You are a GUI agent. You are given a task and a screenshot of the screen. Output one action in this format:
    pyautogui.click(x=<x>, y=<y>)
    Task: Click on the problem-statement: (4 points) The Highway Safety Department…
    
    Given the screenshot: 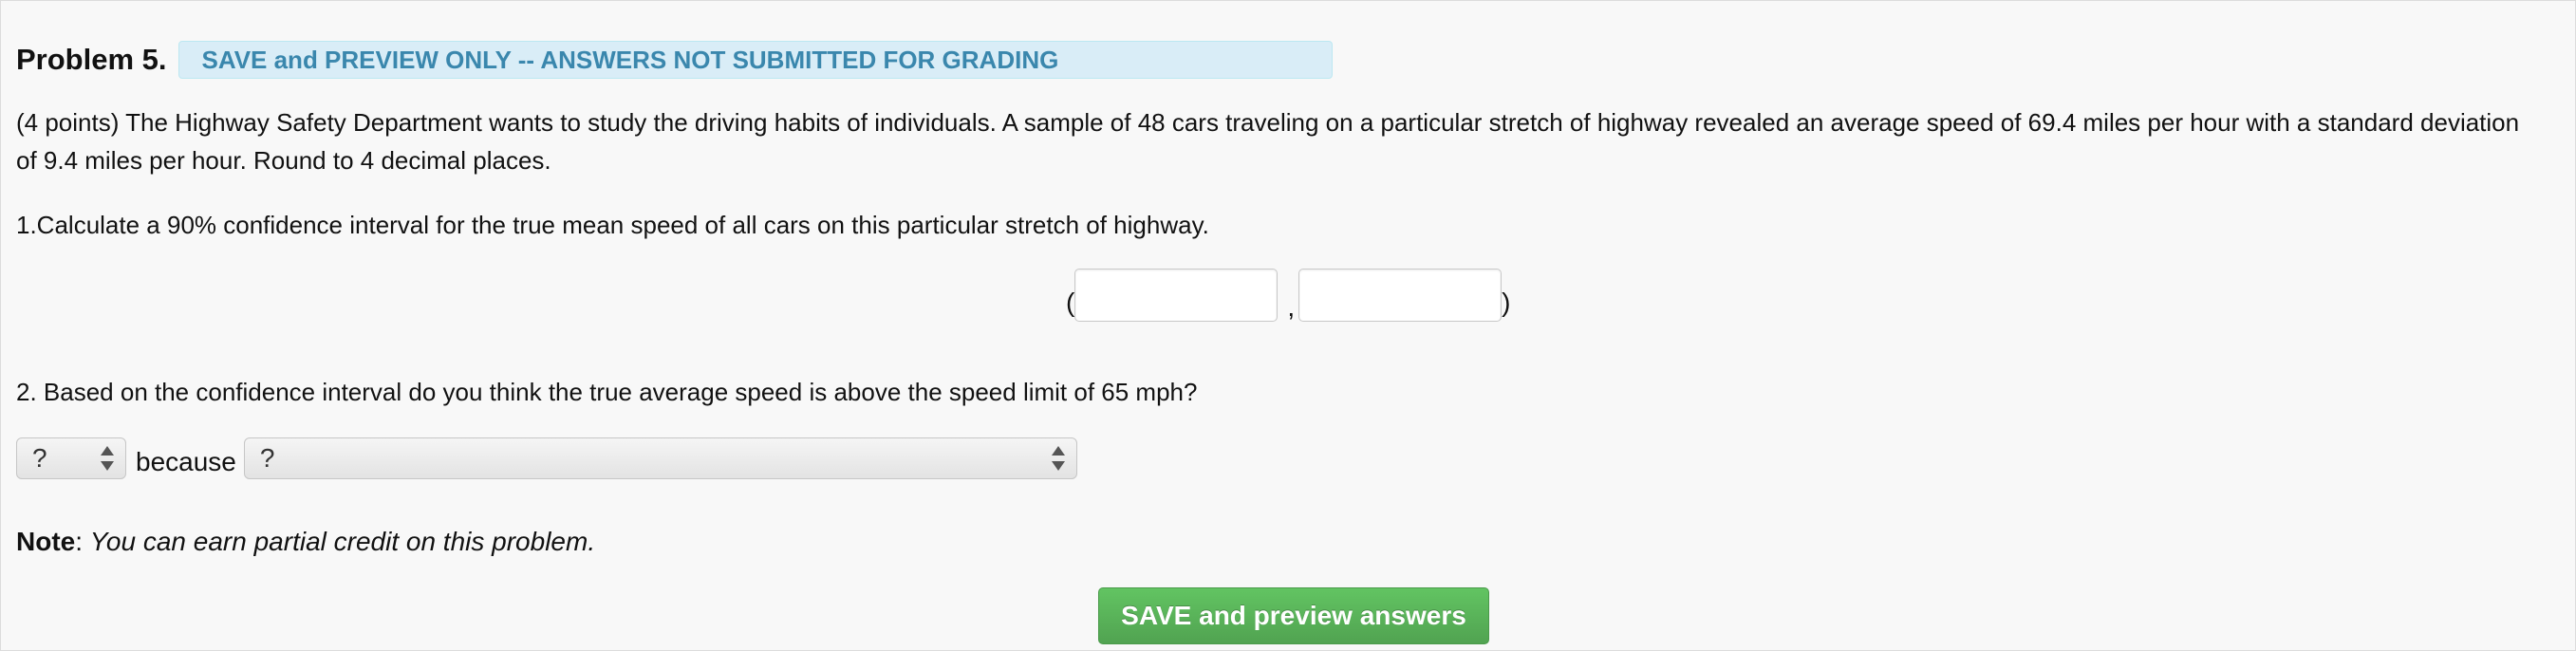 What is the action you would take?
    pyautogui.click(x=1268, y=141)
    